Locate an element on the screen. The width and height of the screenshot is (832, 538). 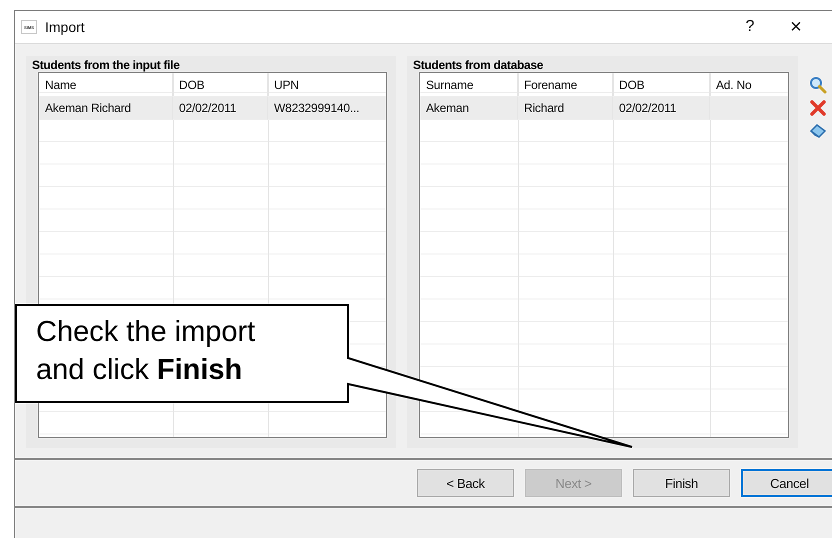
dialog-button: < Back is located at coordinates (465, 483).